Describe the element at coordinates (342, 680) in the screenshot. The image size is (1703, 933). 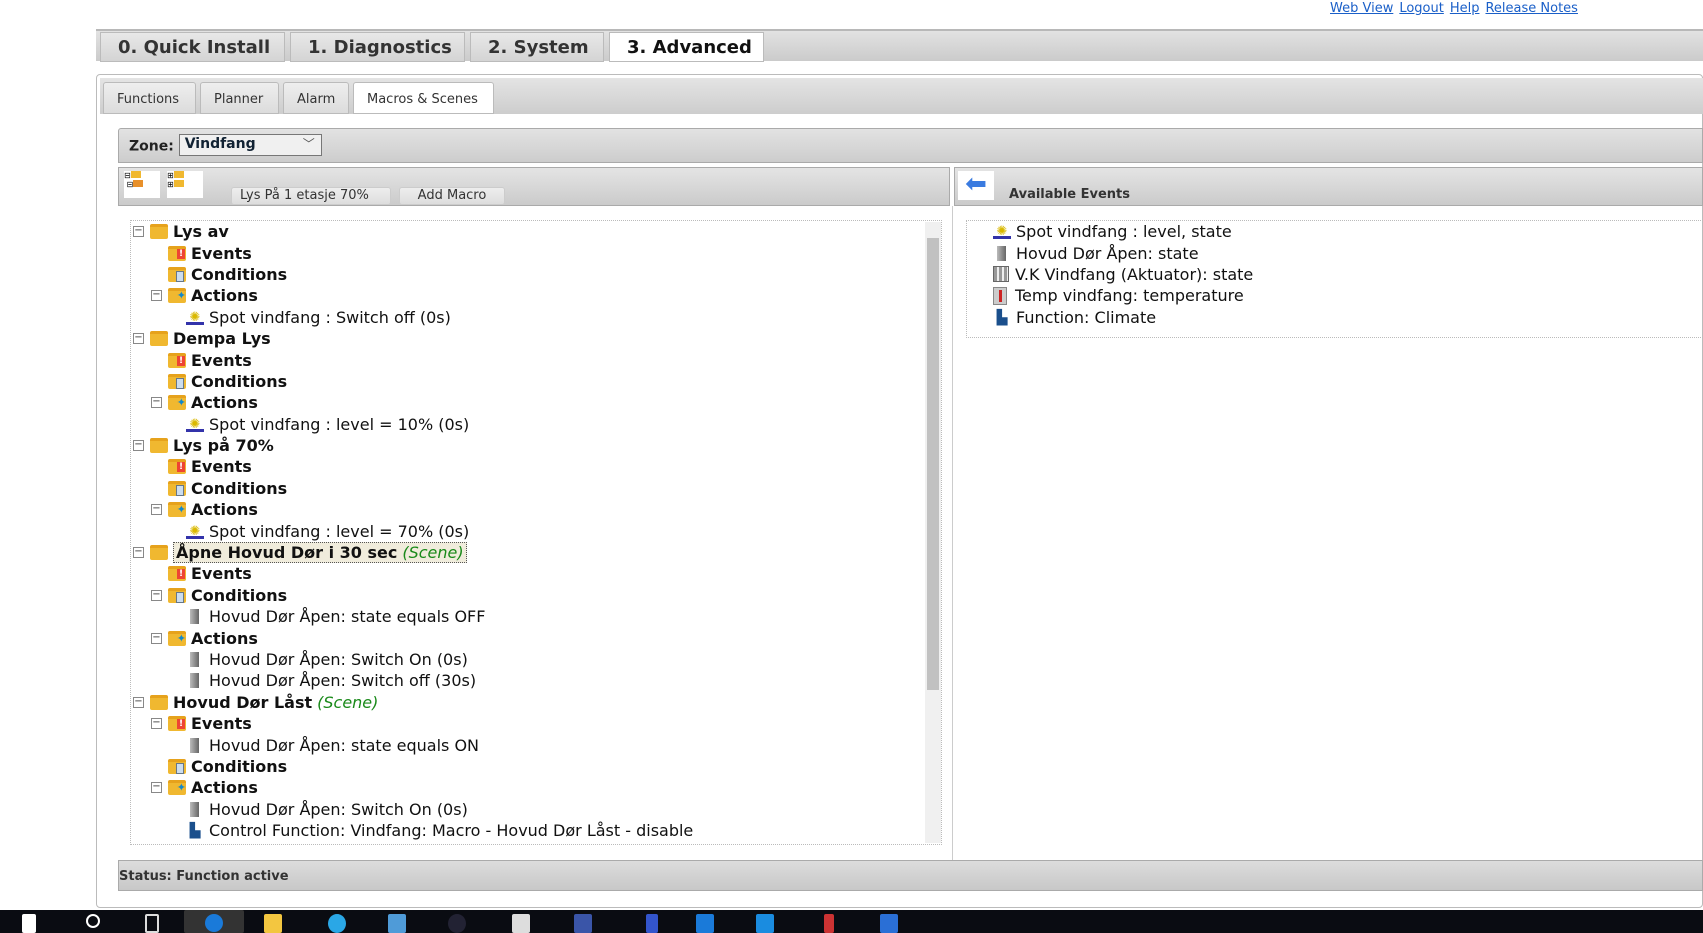
I see `node-label-wrap: Hovud Dør Åpen: Switch off (30s)` at that location.